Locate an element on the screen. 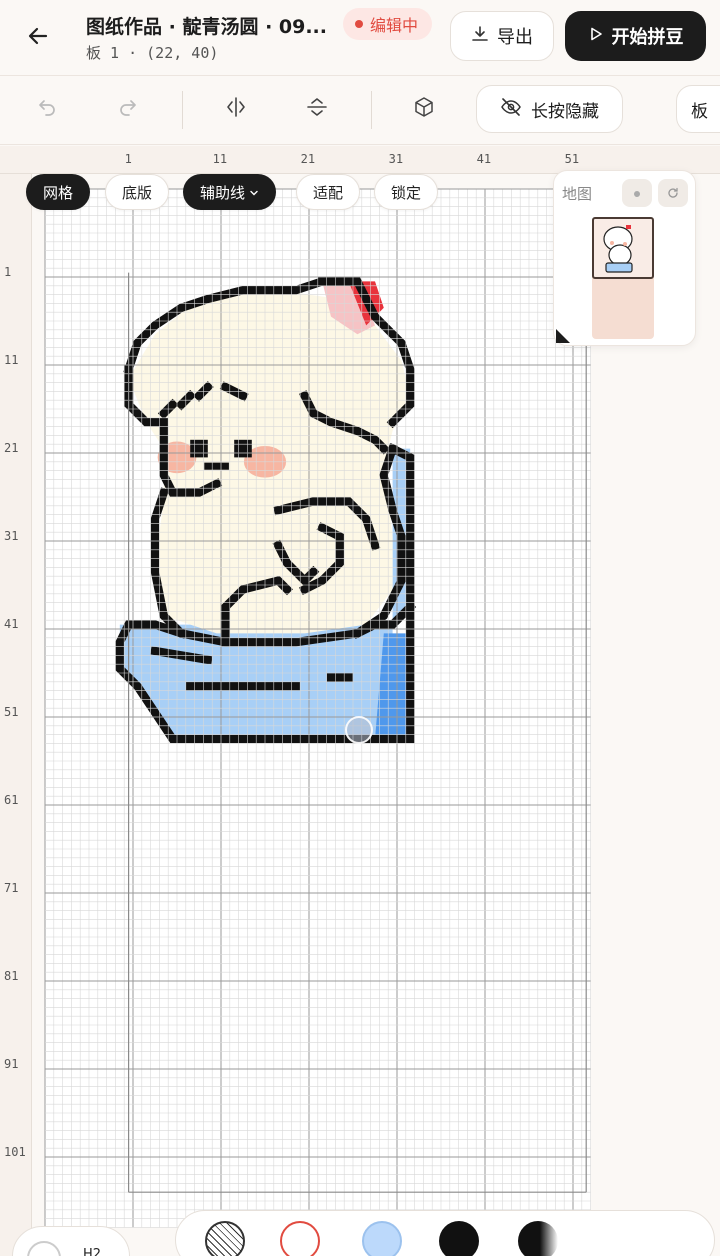  chip-lock-label: 锁定 is located at coordinates (406, 192).